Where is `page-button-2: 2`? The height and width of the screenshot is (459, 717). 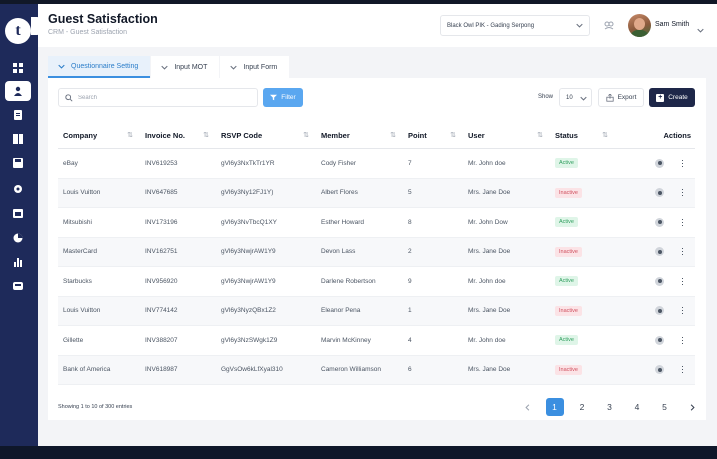
page-button-2: 2 is located at coordinates (582, 407).